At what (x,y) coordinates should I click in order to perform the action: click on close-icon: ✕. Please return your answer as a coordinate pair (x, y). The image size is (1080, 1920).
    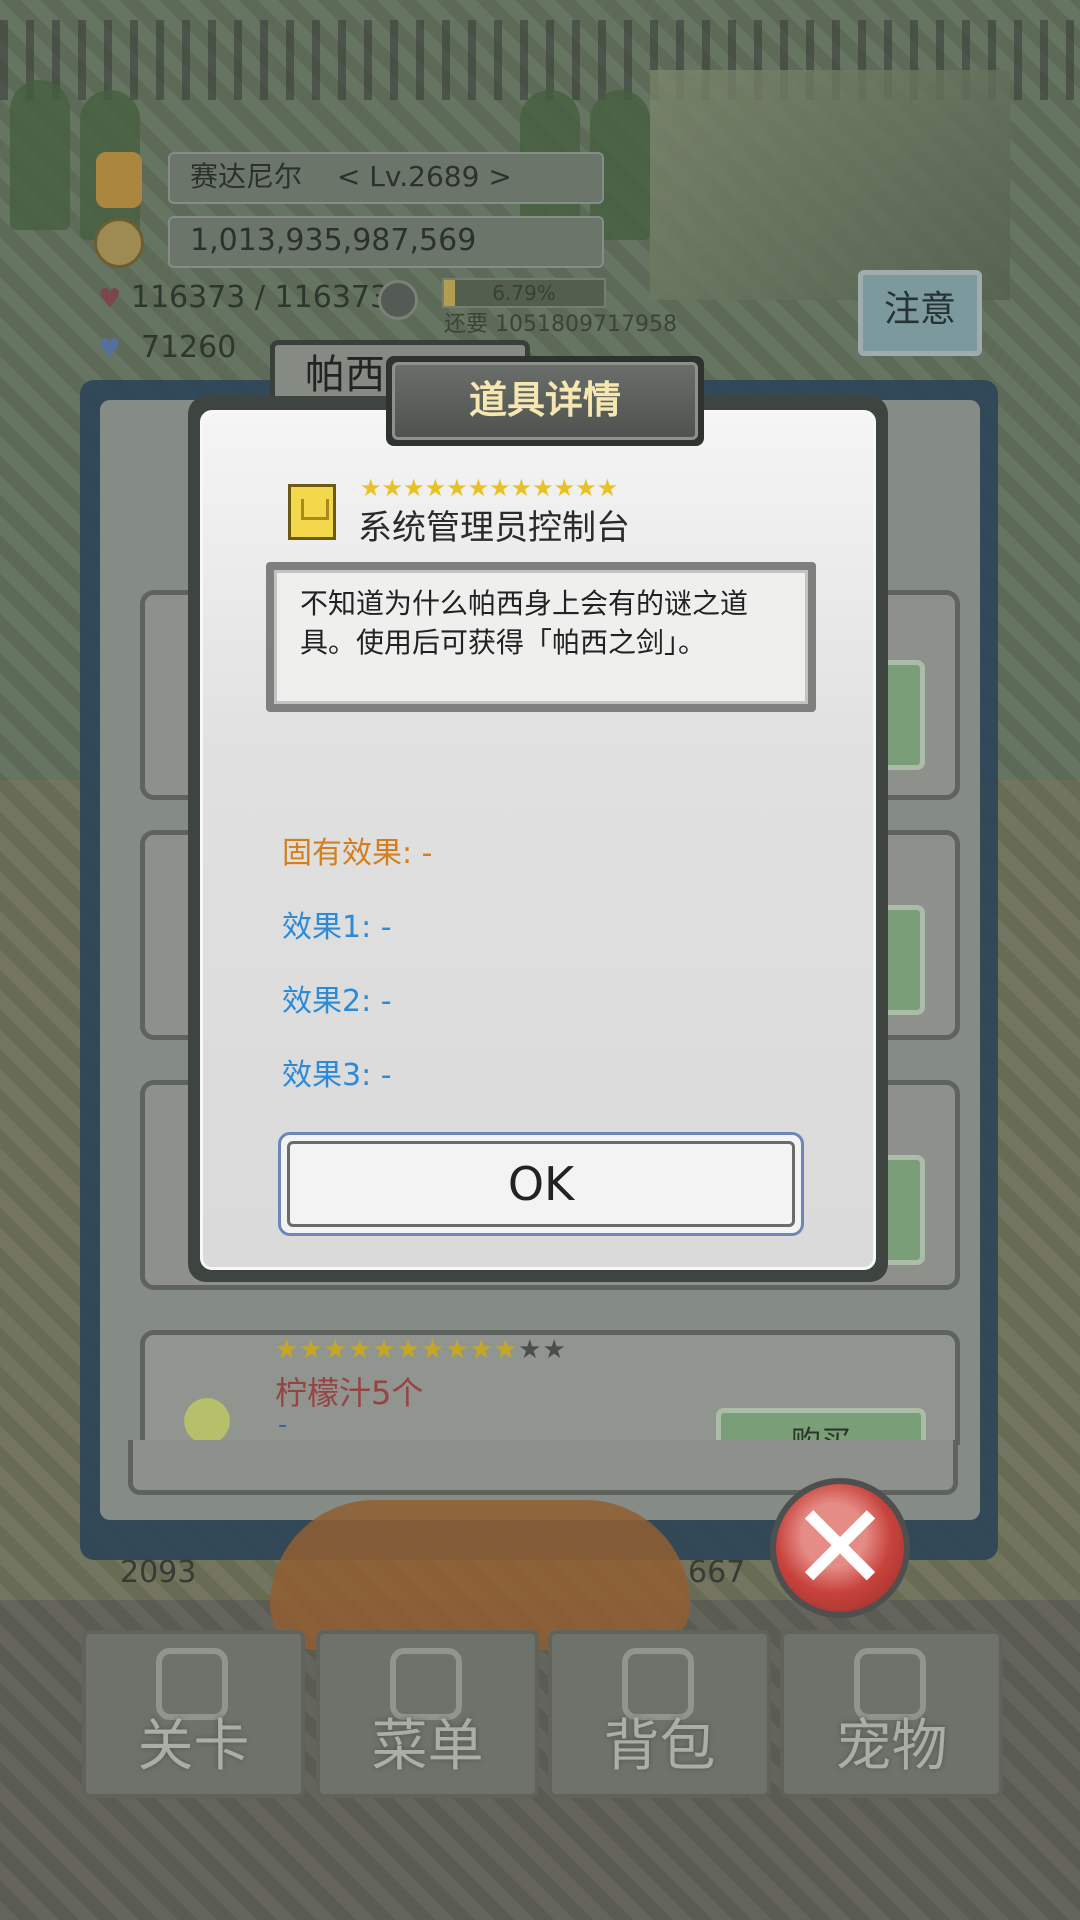
    Looking at the image, I should click on (840, 1548).